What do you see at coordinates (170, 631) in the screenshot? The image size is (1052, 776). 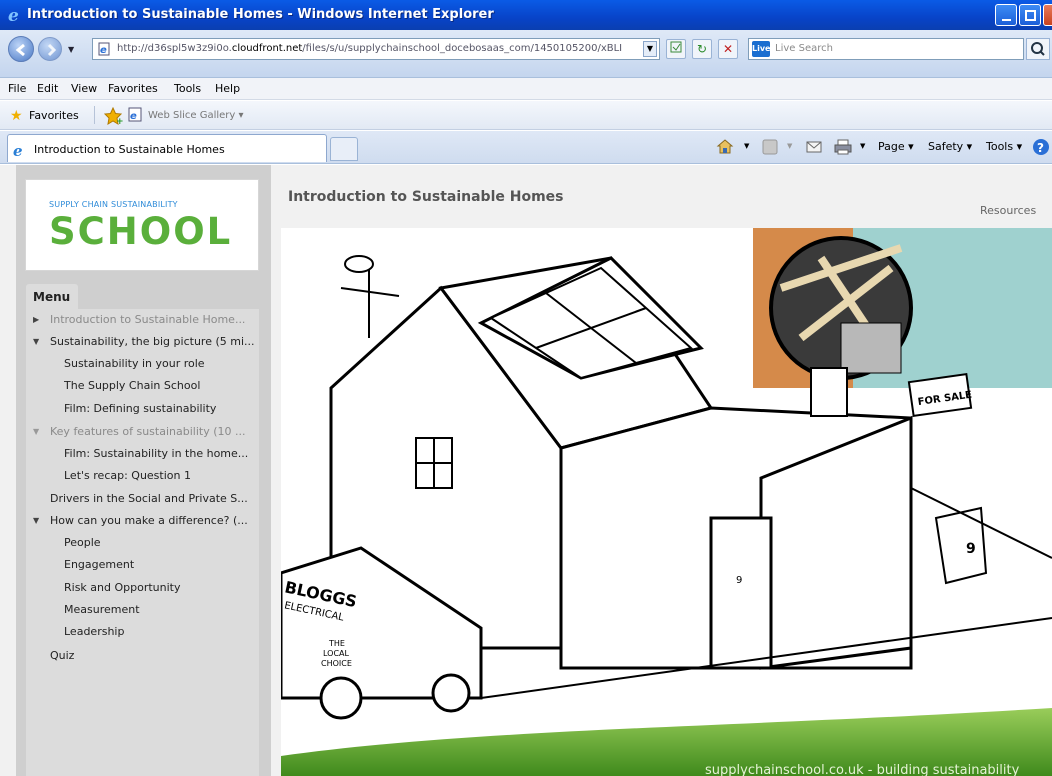 I see `menu-item-leadership: Leadership` at bounding box center [170, 631].